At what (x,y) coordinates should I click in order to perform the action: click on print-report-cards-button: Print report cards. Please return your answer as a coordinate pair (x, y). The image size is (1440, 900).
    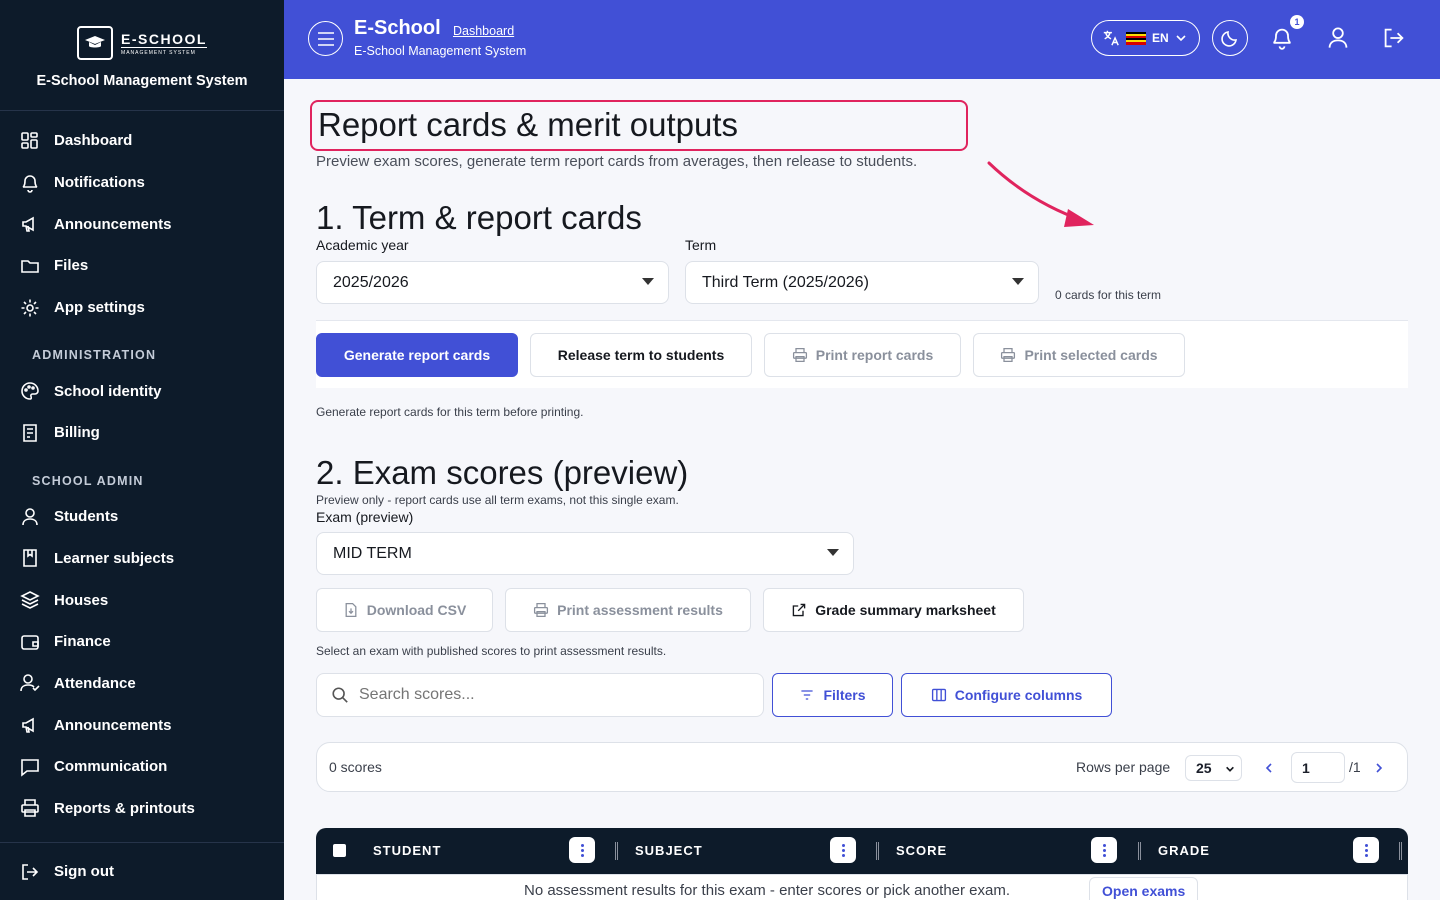
    Looking at the image, I should click on (862, 355).